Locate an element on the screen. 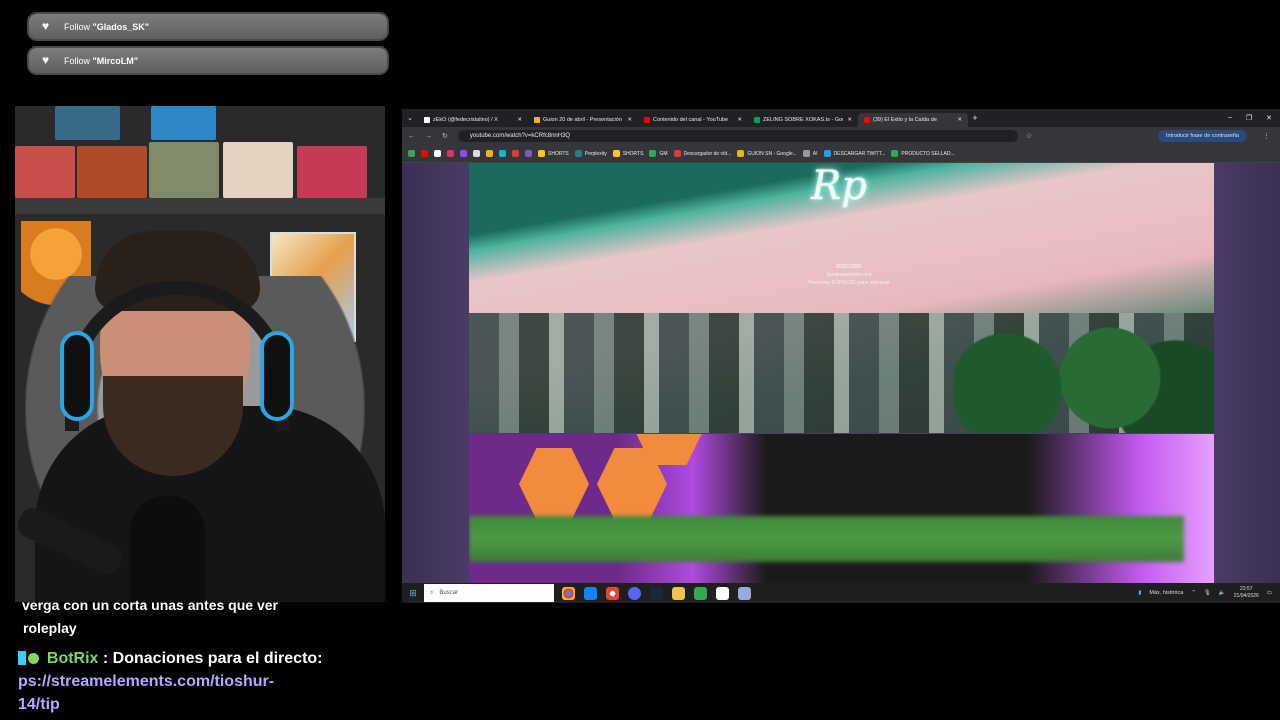  chat-text: verga con un corta unas antes que ver is located at coordinates (150, 605).